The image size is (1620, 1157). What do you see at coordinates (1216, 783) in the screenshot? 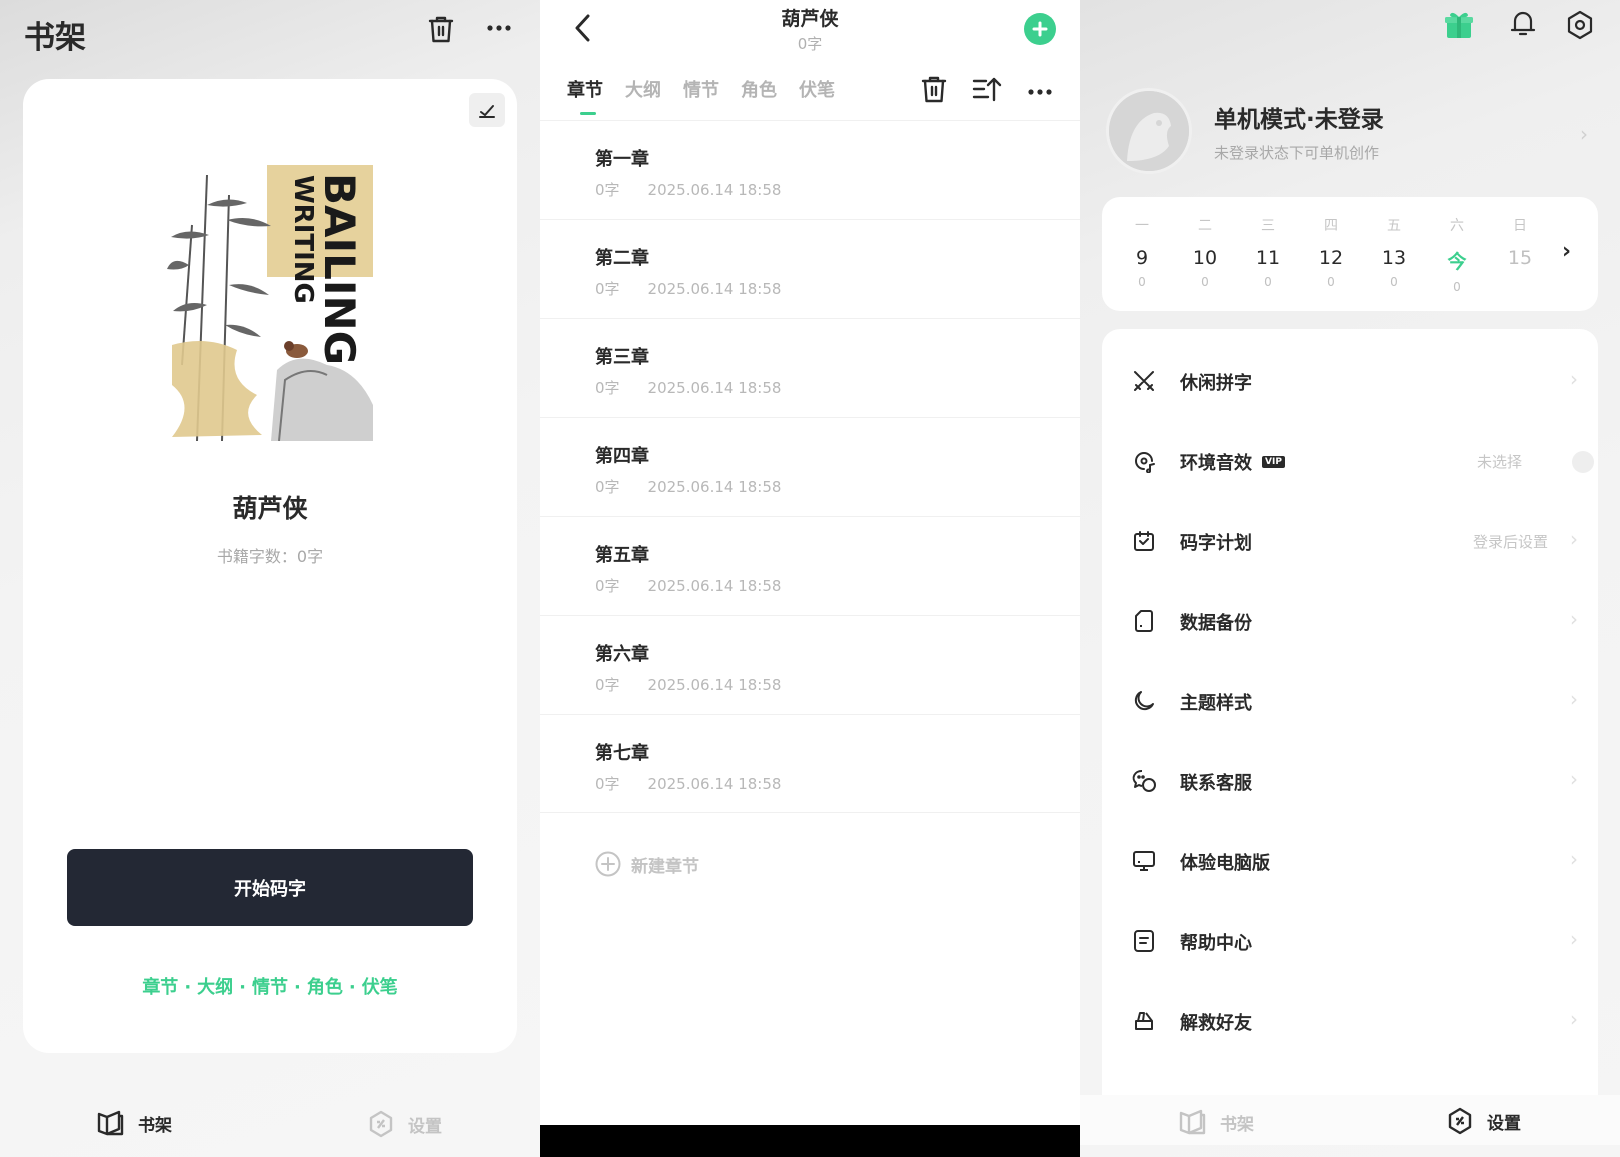
I see `menu-label: 联系客服` at bounding box center [1216, 783].